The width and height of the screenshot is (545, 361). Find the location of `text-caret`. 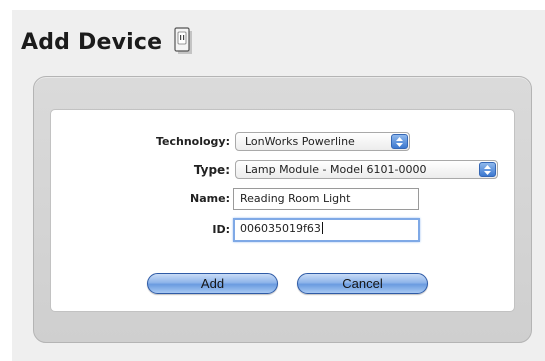

text-caret is located at coordinates (322, 228).